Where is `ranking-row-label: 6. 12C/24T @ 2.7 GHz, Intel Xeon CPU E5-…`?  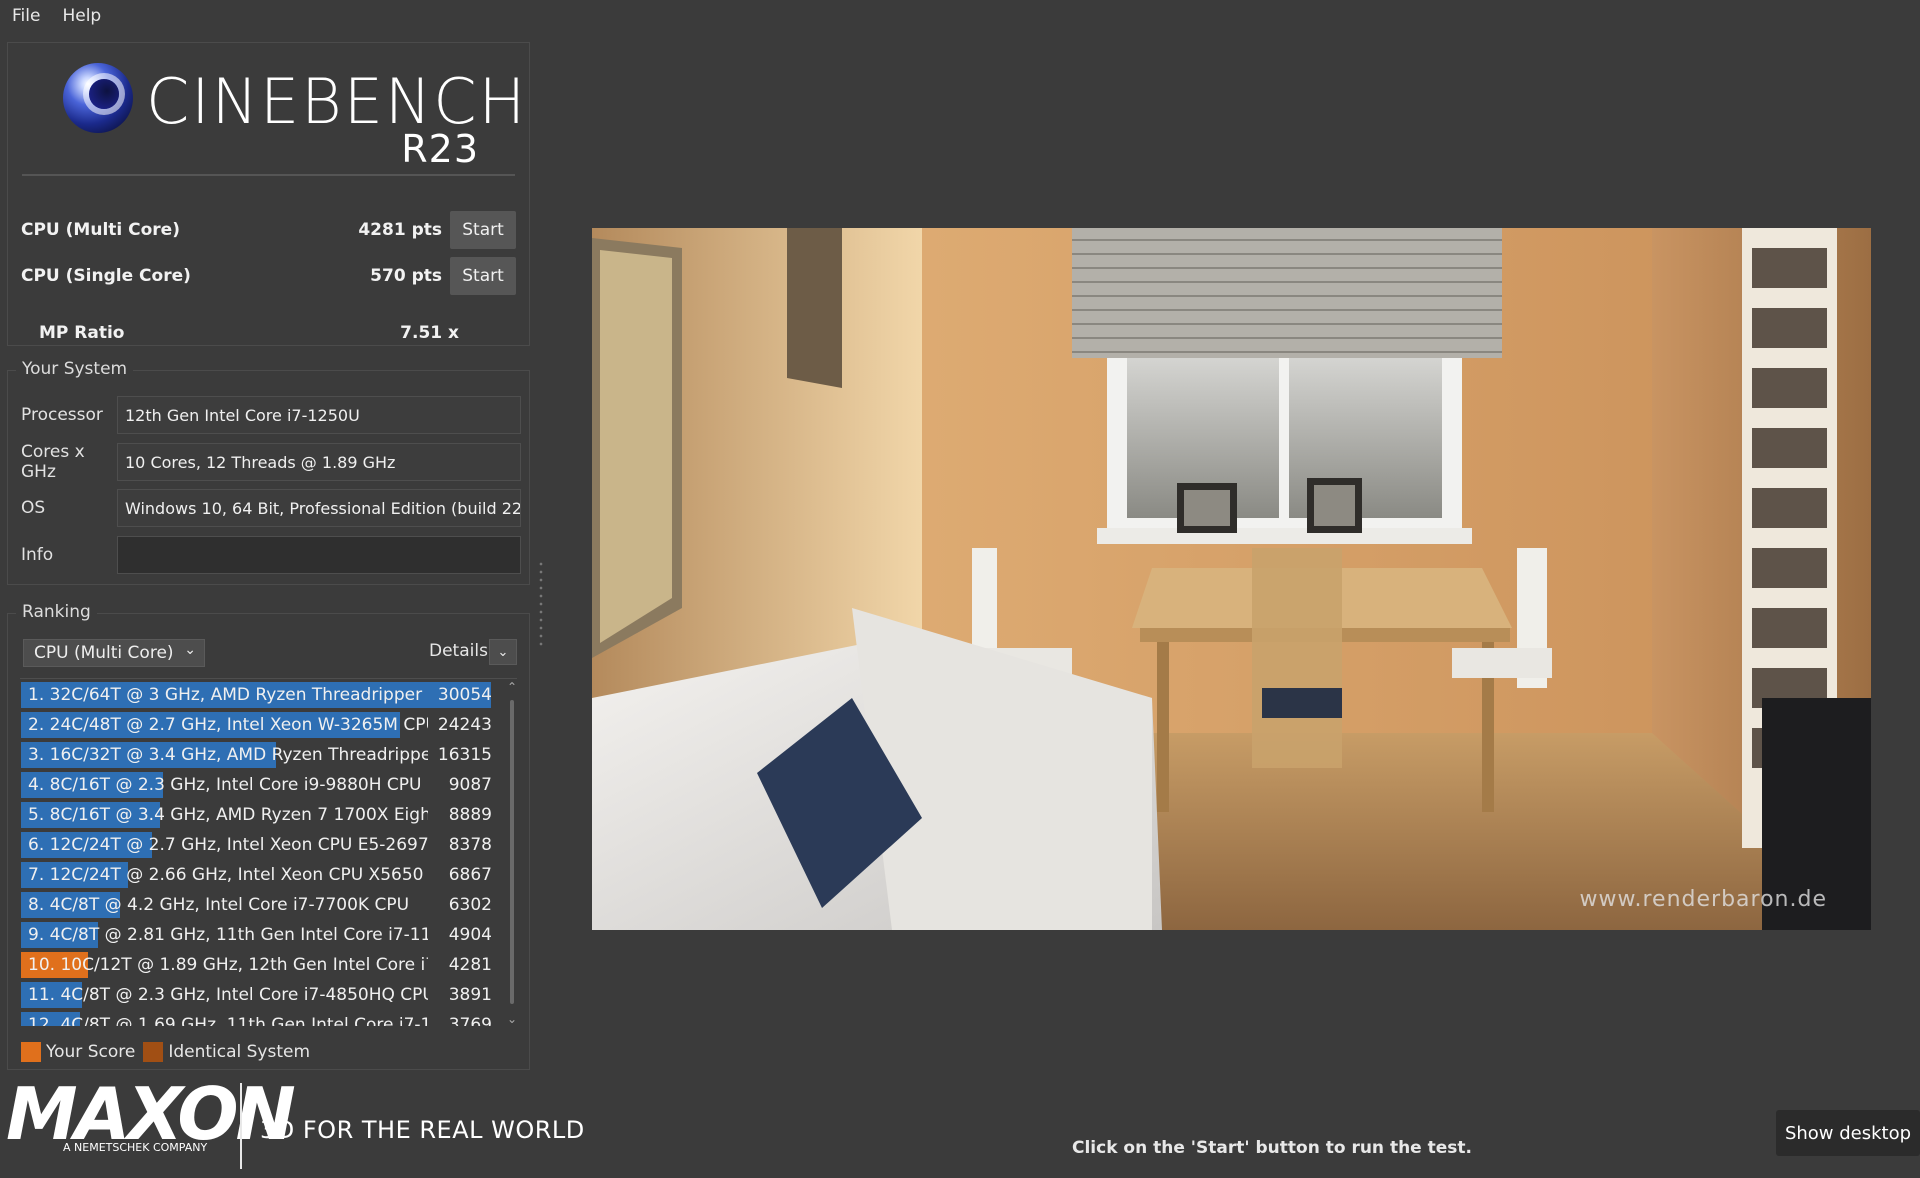 ranking-row-label: 6. 12C/24T @ 2.7 GHz, Intel Xeon CPU E5-… is located at coordinates (228, 845).